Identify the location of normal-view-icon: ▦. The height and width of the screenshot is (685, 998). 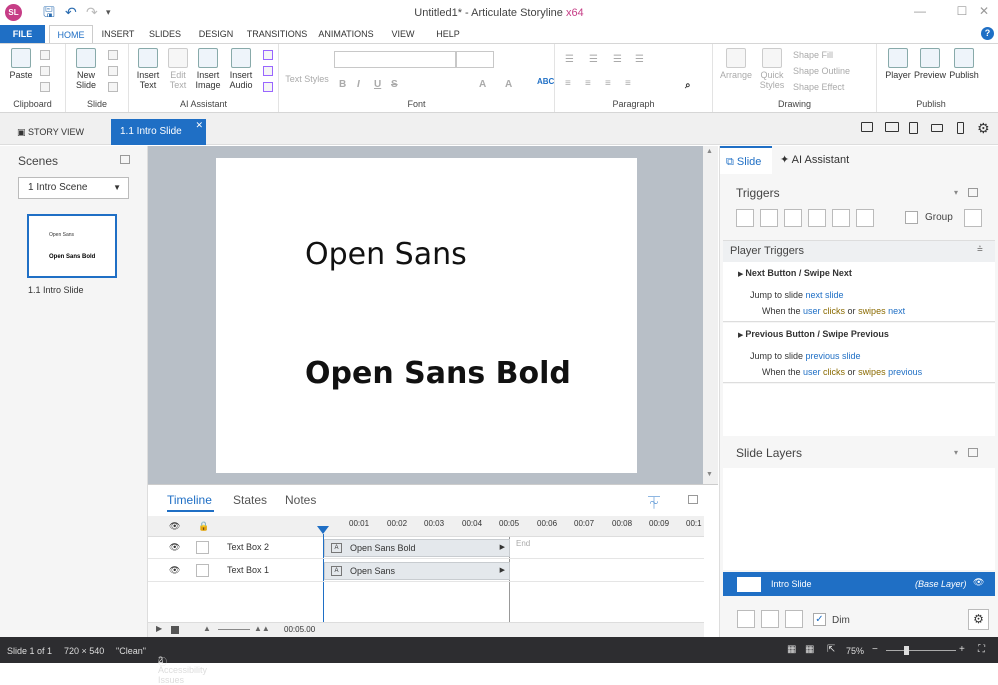
(791, 649).